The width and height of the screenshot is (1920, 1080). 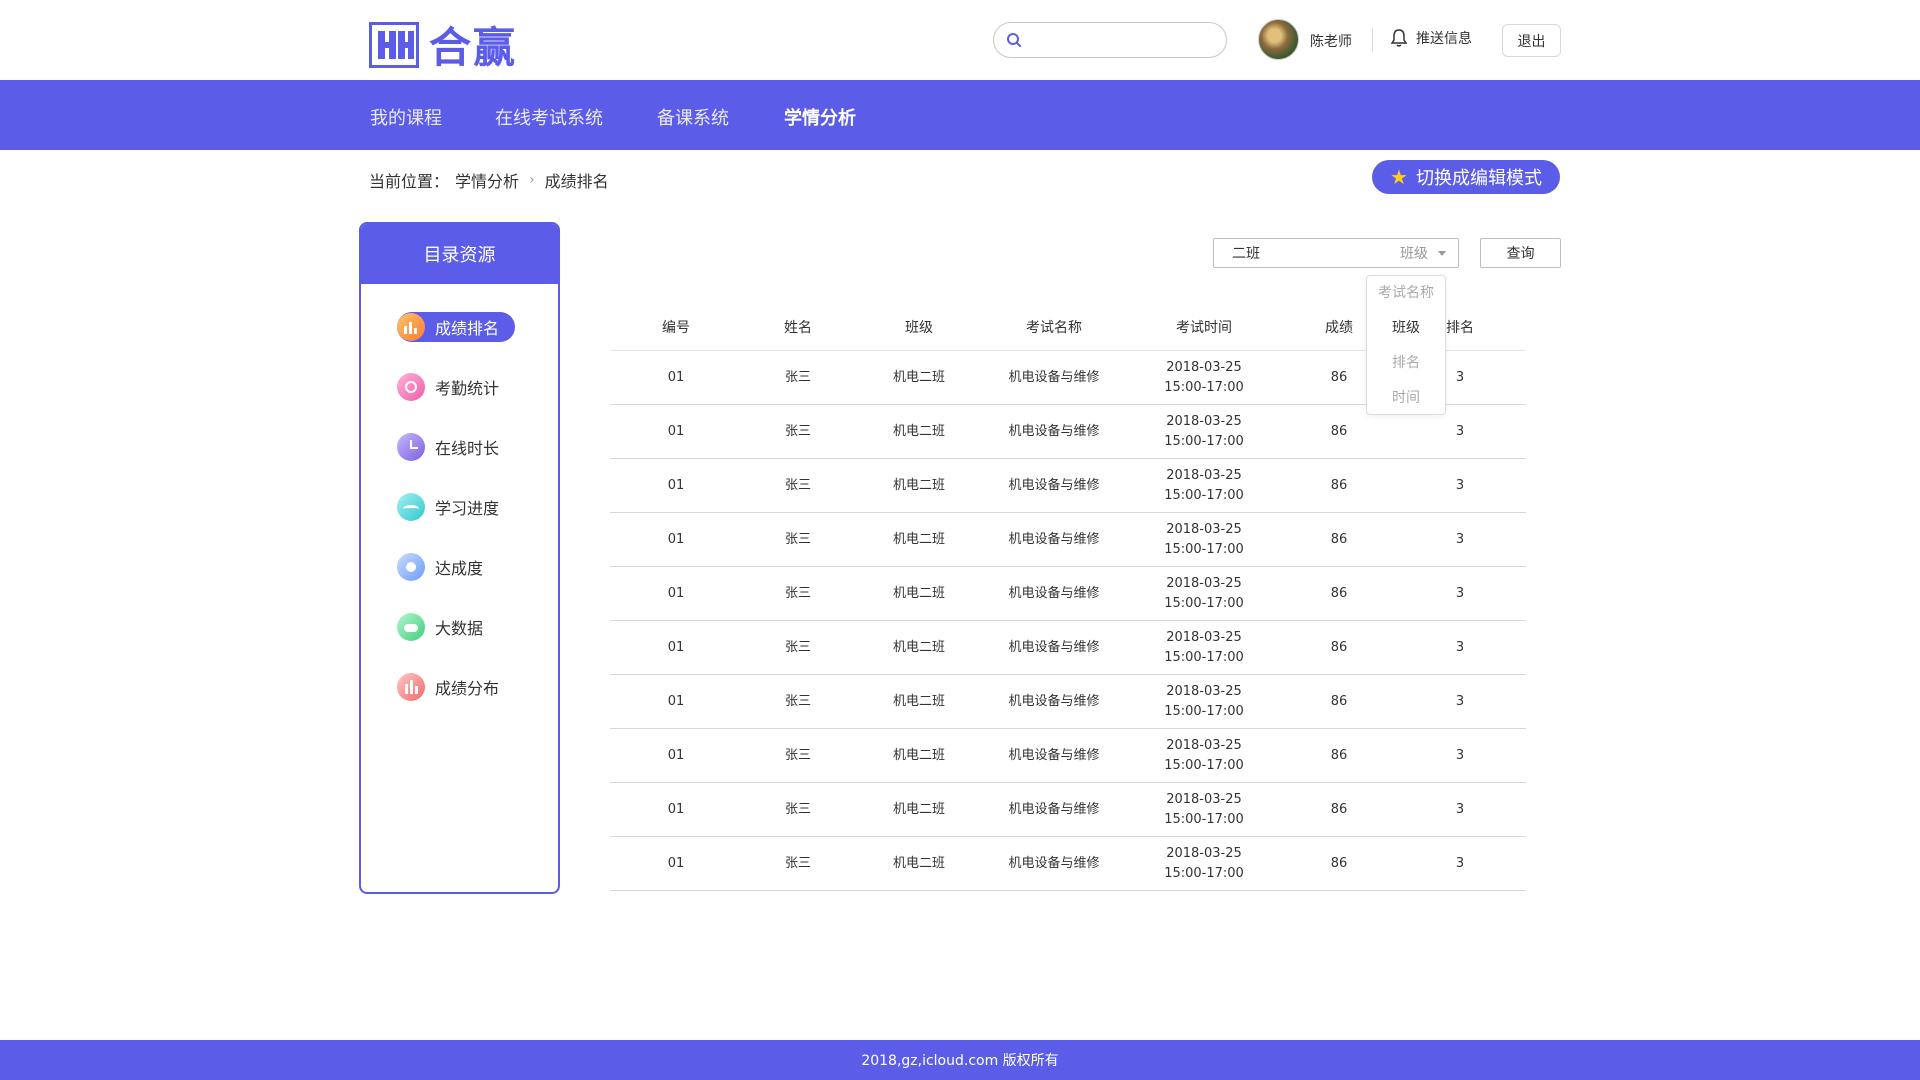 What do you see at coordinates (960, 40) in the screenshot?
I see `header: 合赢 陈老师 推送信息 退出` at bounding box center [960, 40].